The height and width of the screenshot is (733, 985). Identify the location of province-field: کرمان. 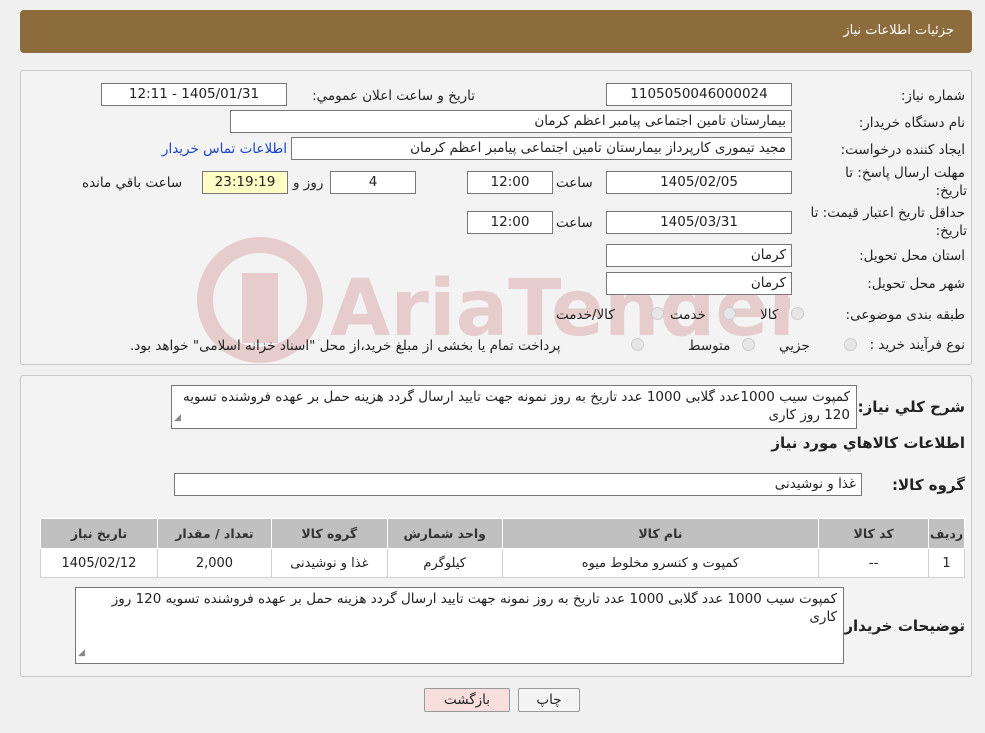
(699, 255).